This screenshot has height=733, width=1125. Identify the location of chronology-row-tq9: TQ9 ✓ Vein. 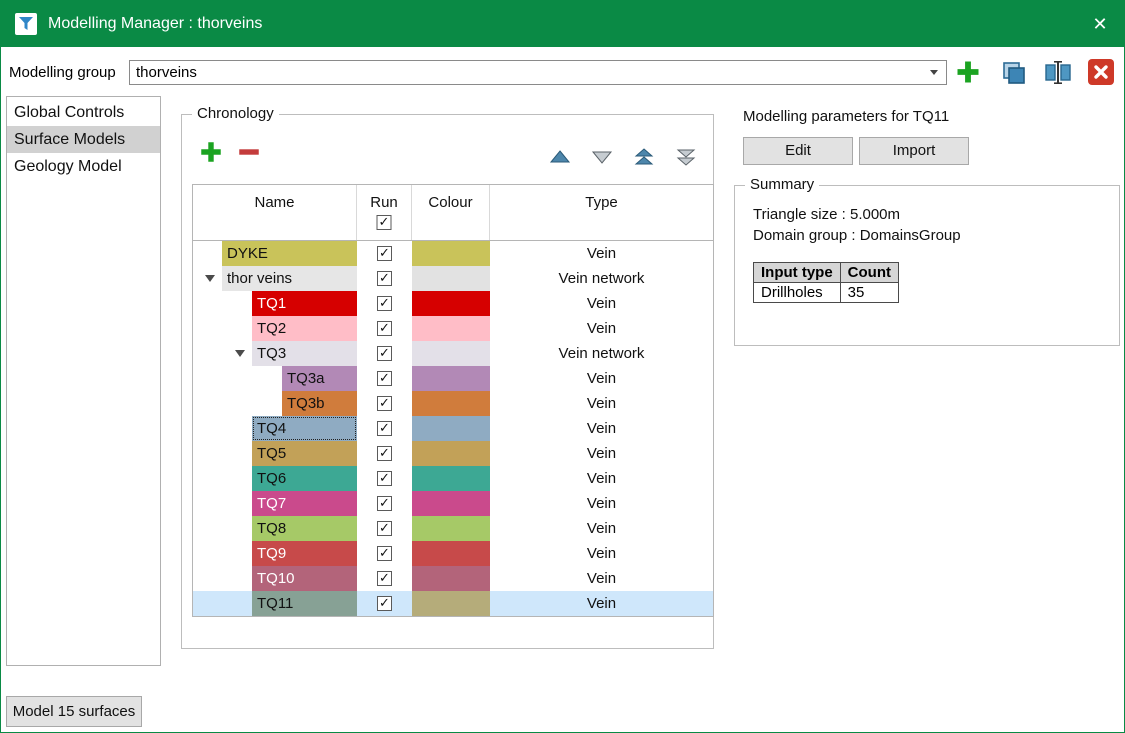
(453, 553).